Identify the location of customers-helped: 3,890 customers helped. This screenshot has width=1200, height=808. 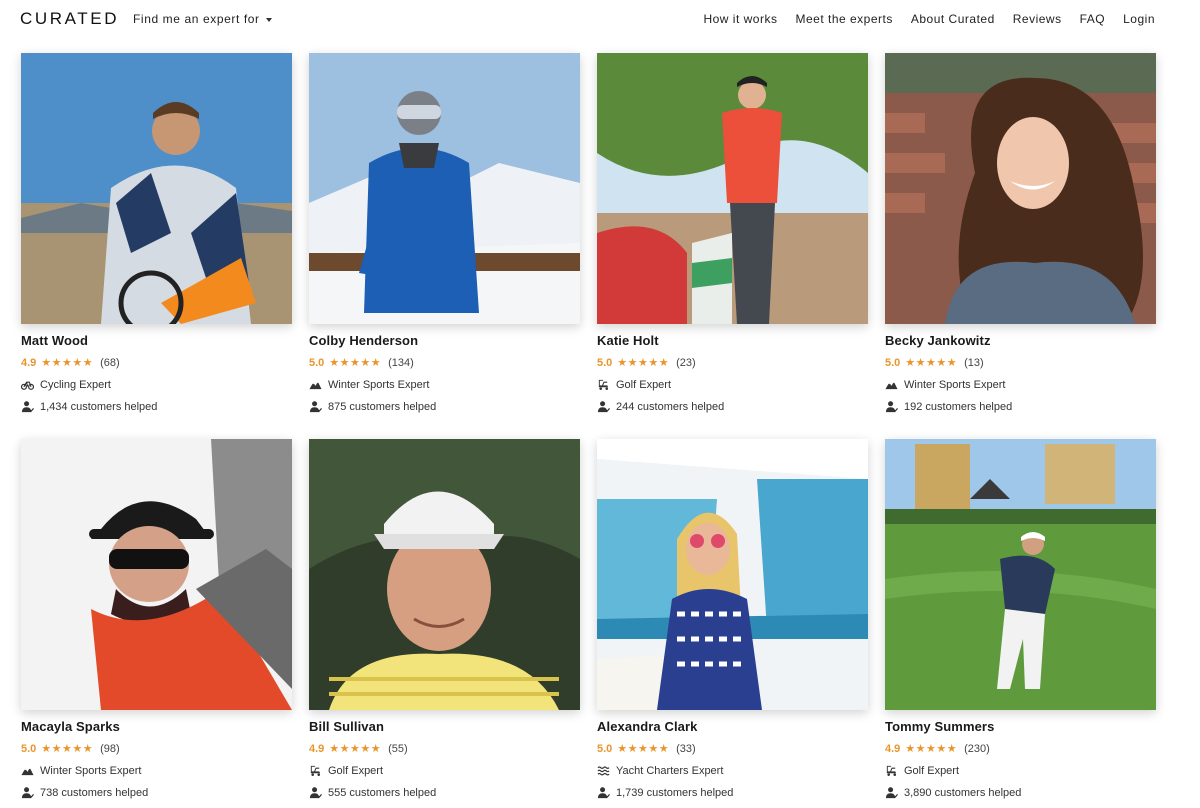
(1020, 792).